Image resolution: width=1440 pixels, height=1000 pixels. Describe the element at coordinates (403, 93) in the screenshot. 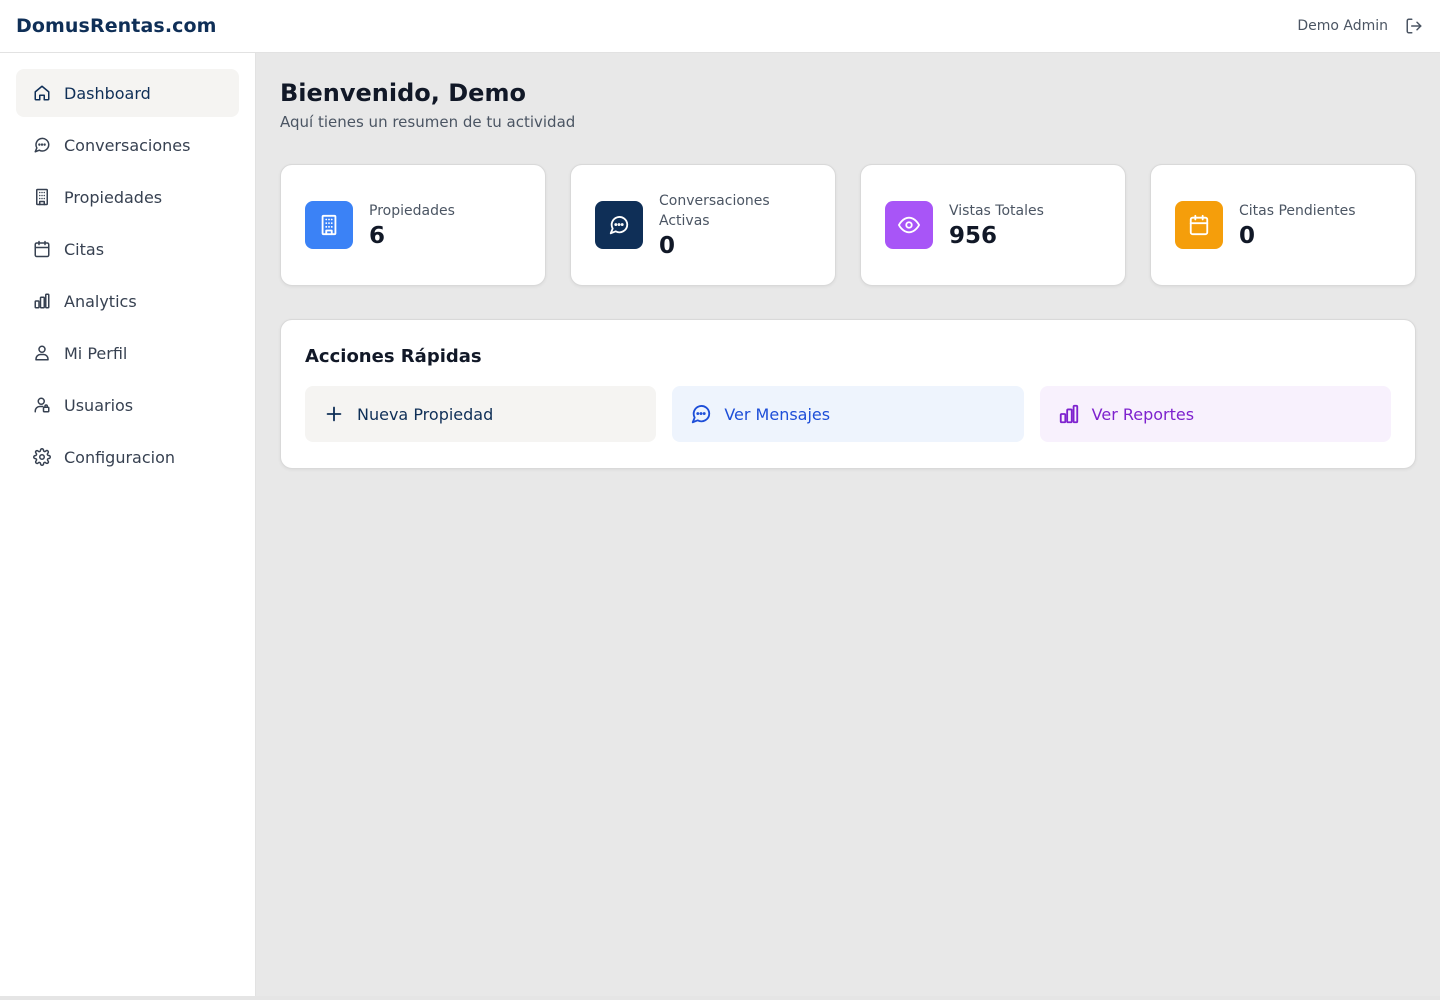

I see `page-title: Bienvenido, Demo` at that location.